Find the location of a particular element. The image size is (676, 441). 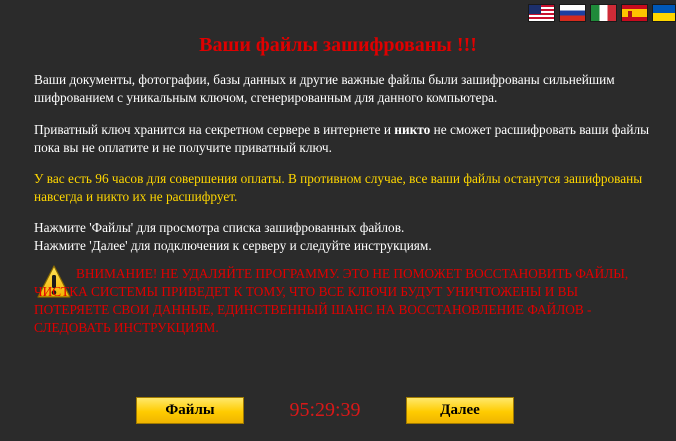

flag-ru-icon is located at coordinates (572, 13).